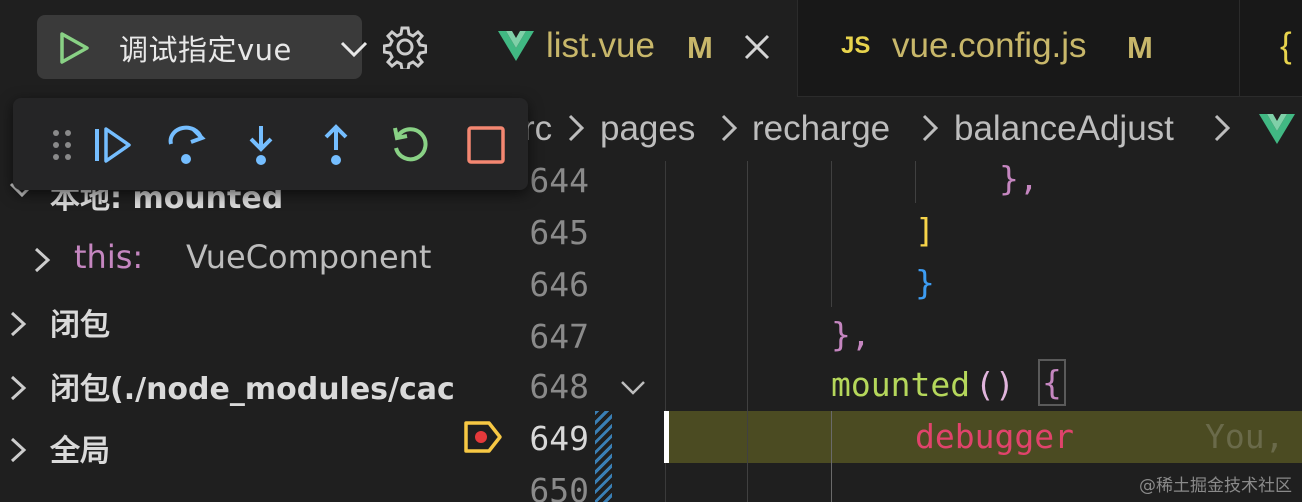 The image size is (1302, 502). Describe the element at coordinates (1064, 129) in the screenshot. I see `breadcrumb-item: balanceAdjust` at that location.